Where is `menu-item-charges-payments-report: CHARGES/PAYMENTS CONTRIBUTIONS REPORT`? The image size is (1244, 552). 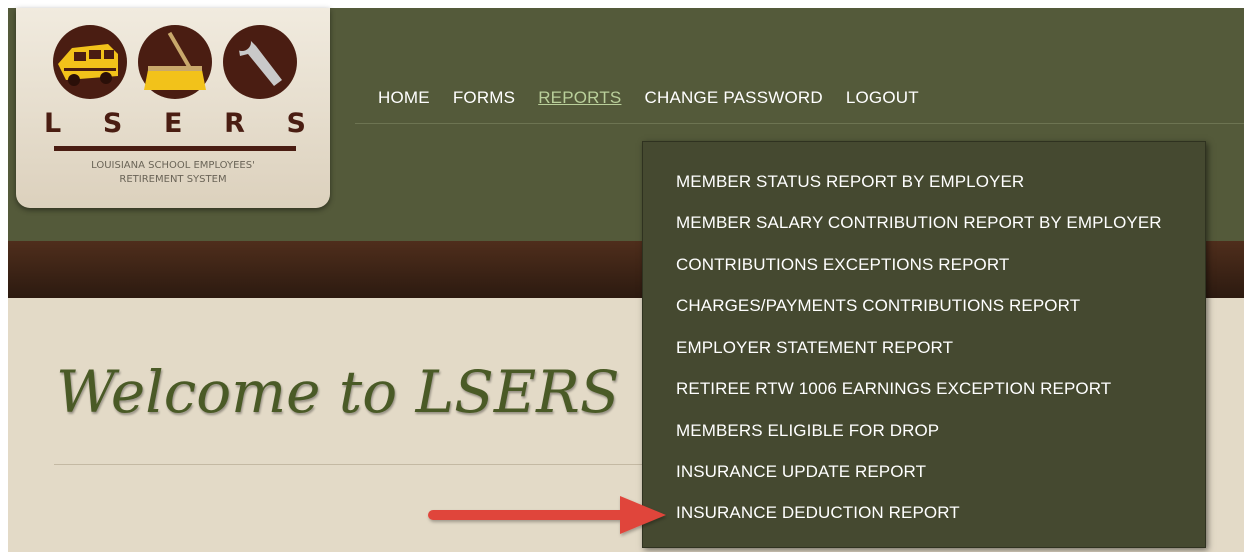 menu-item-charges-payments-report: CHARGES/PAYMENTS CONTRIBUTIONS REPORT is located at coordinates (878, 306).